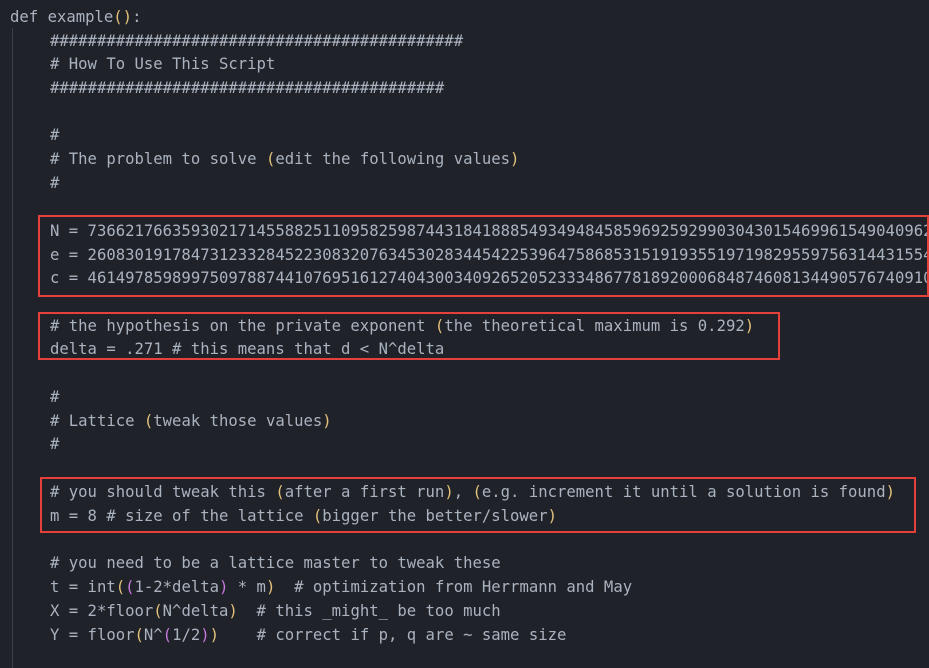  What do you see at coordinates (195, 611) in the screenshot?
I see `x-inner: N^delta` at bounding box center [195, 611].